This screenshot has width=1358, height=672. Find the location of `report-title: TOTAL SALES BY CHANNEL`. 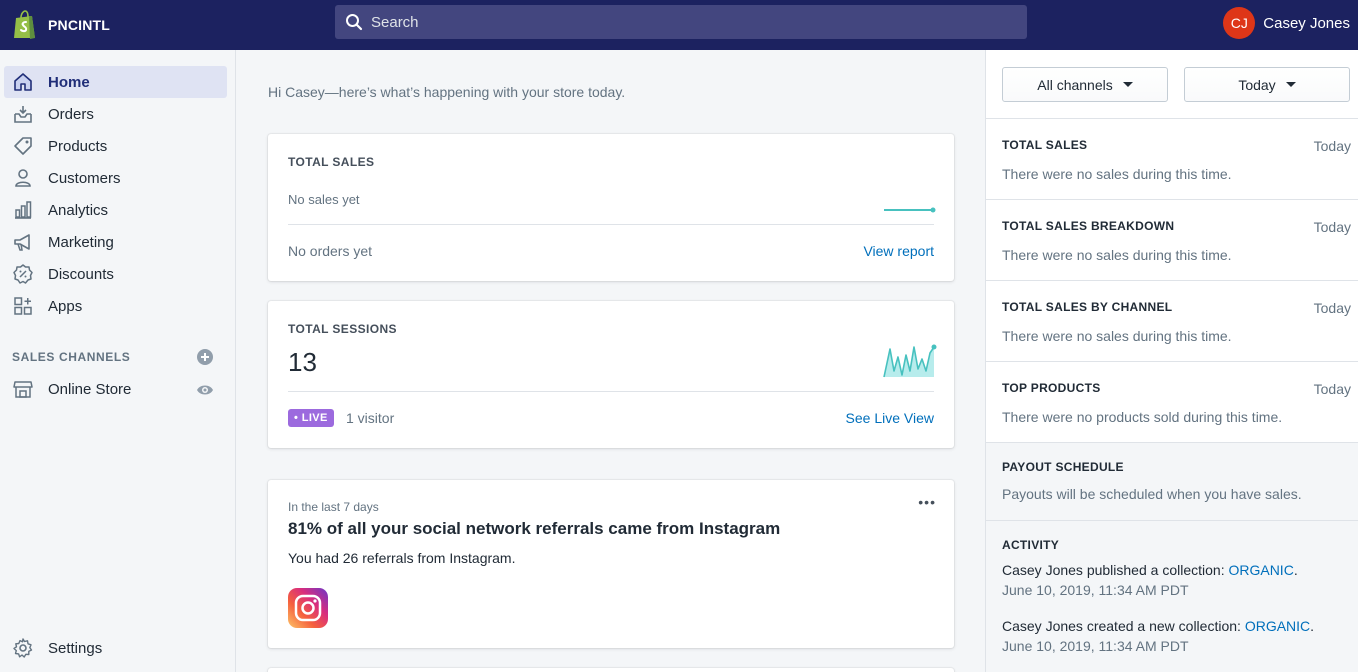

report-title: TOTAL SALES BY CHANNEL is located at coordinates (1087, 307).